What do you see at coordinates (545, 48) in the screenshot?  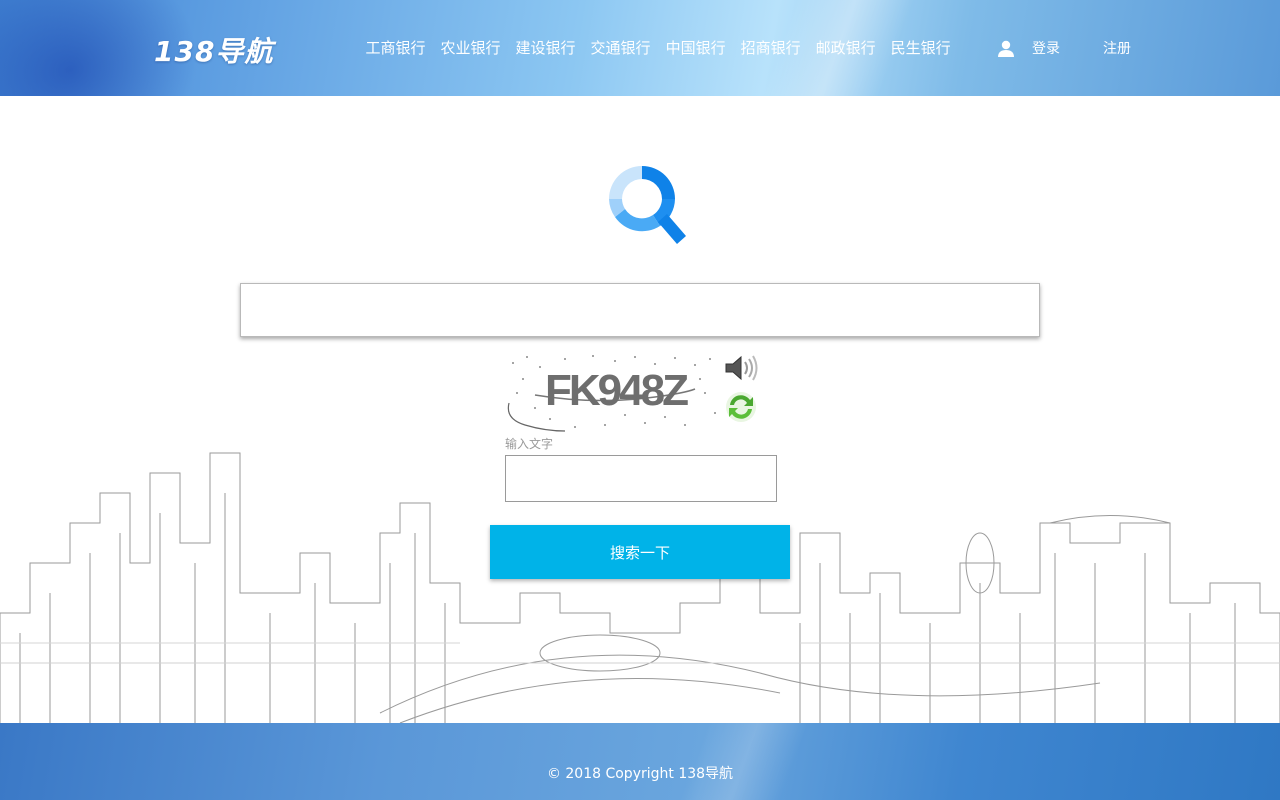 I see `nav-item-ccb: 建设银行` at bounding box center [545, 48].